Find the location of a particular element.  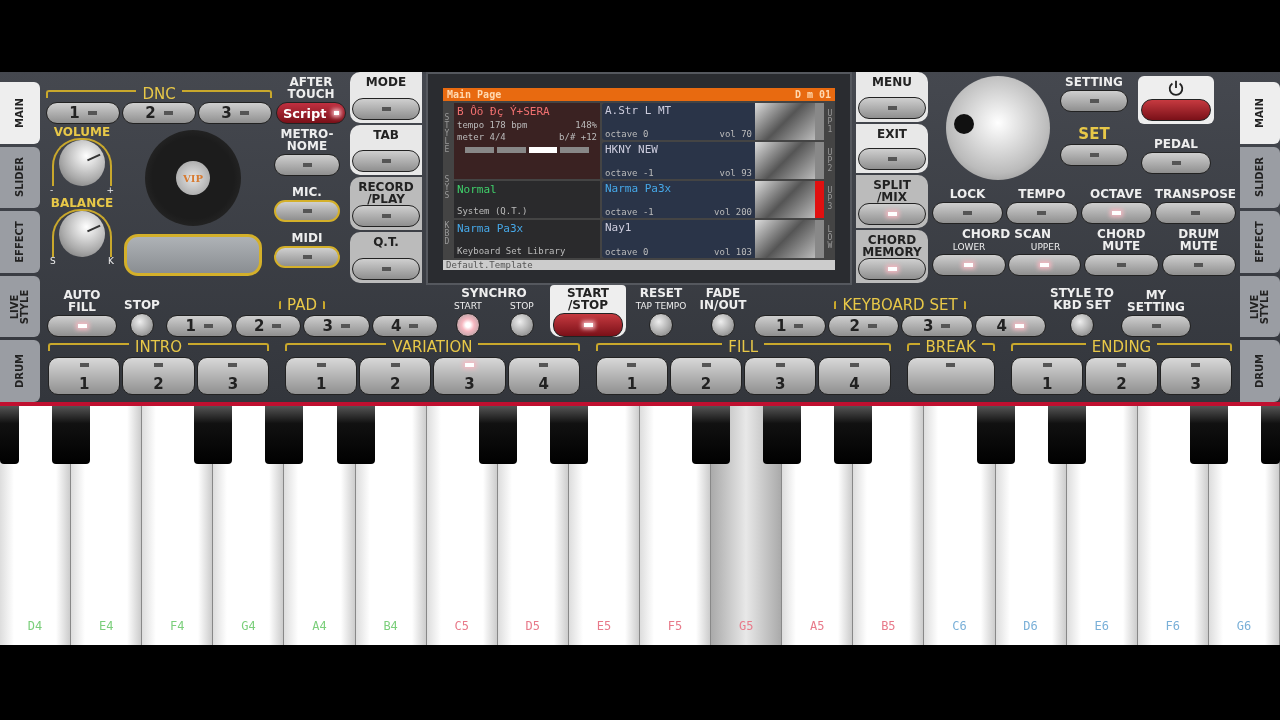

side-tag: UP2 is located at coordinates (830, 160).